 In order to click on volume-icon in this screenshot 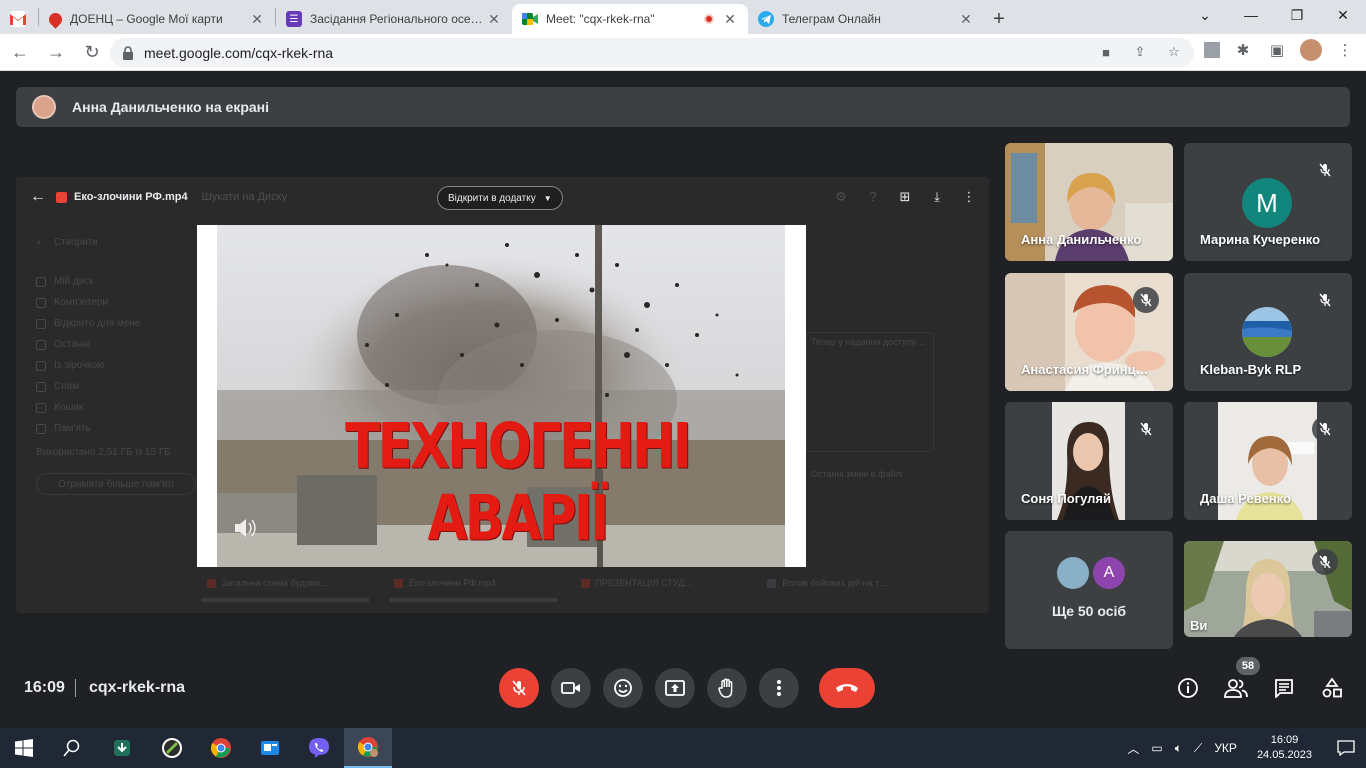, I will do `click(245, 528)`.